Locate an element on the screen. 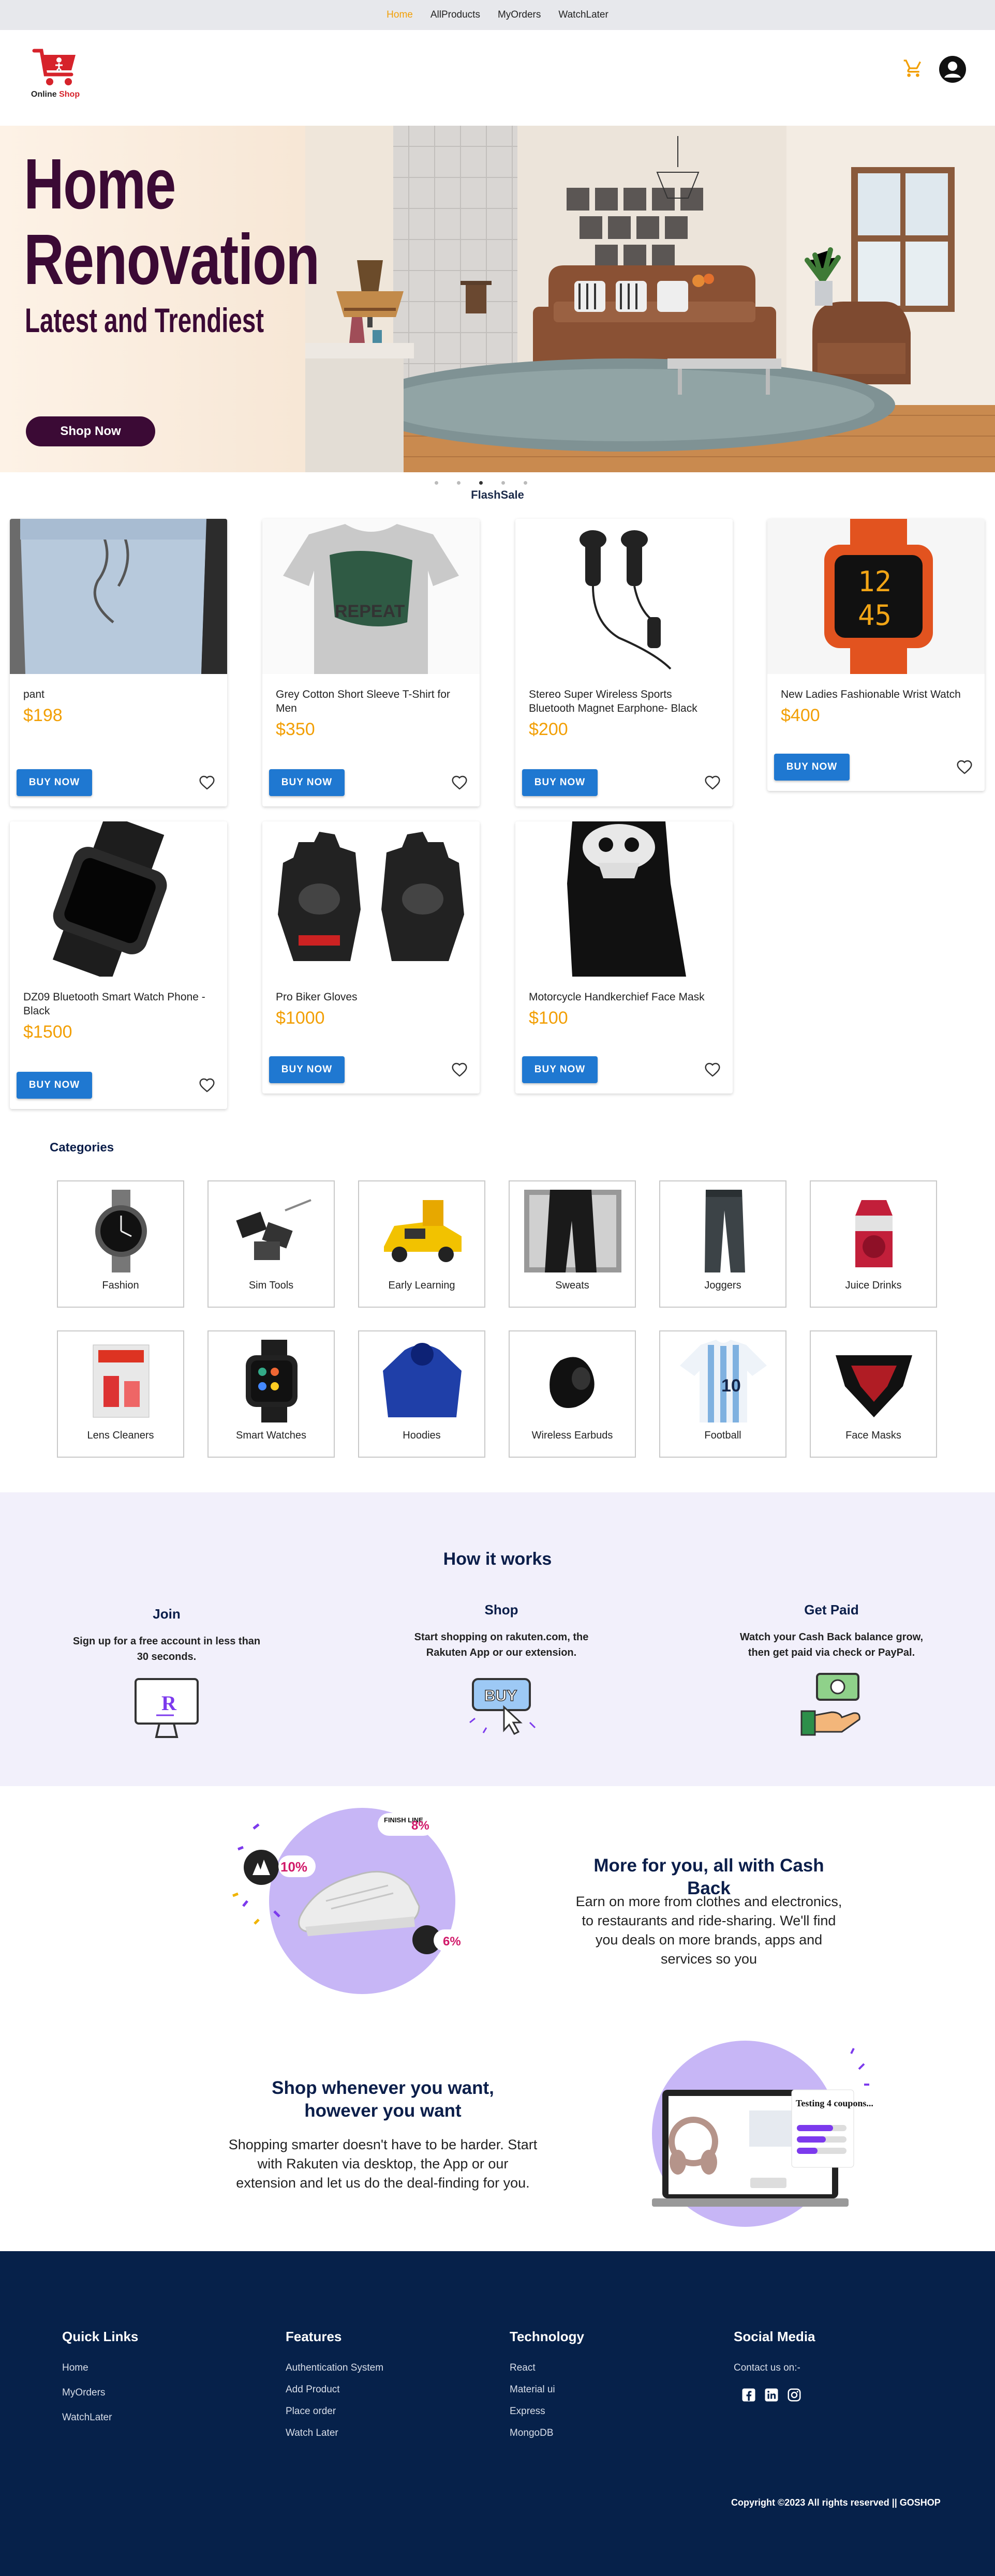 Image resolution: width=995 pixels, height=2576 pixels. face-mask-image is located at coordinates (874, 1386).